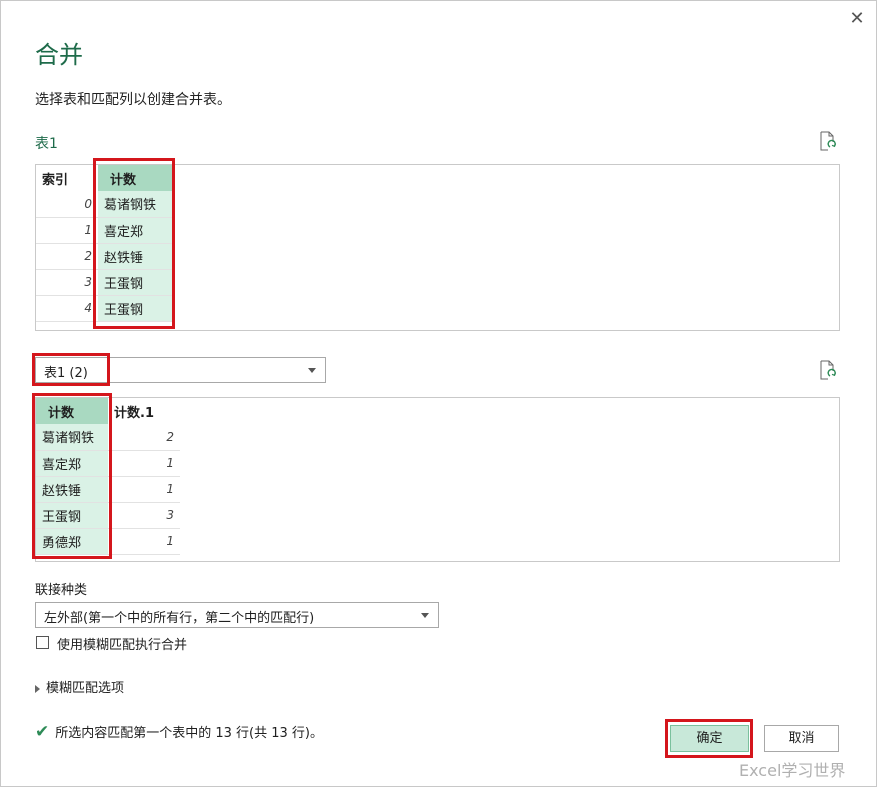 This screenshot has width=877, height=787. I want to click on match-status: ✔ 所选内容匹配第一个表中的 13 行(共 13 行)。, so click(179, 732).